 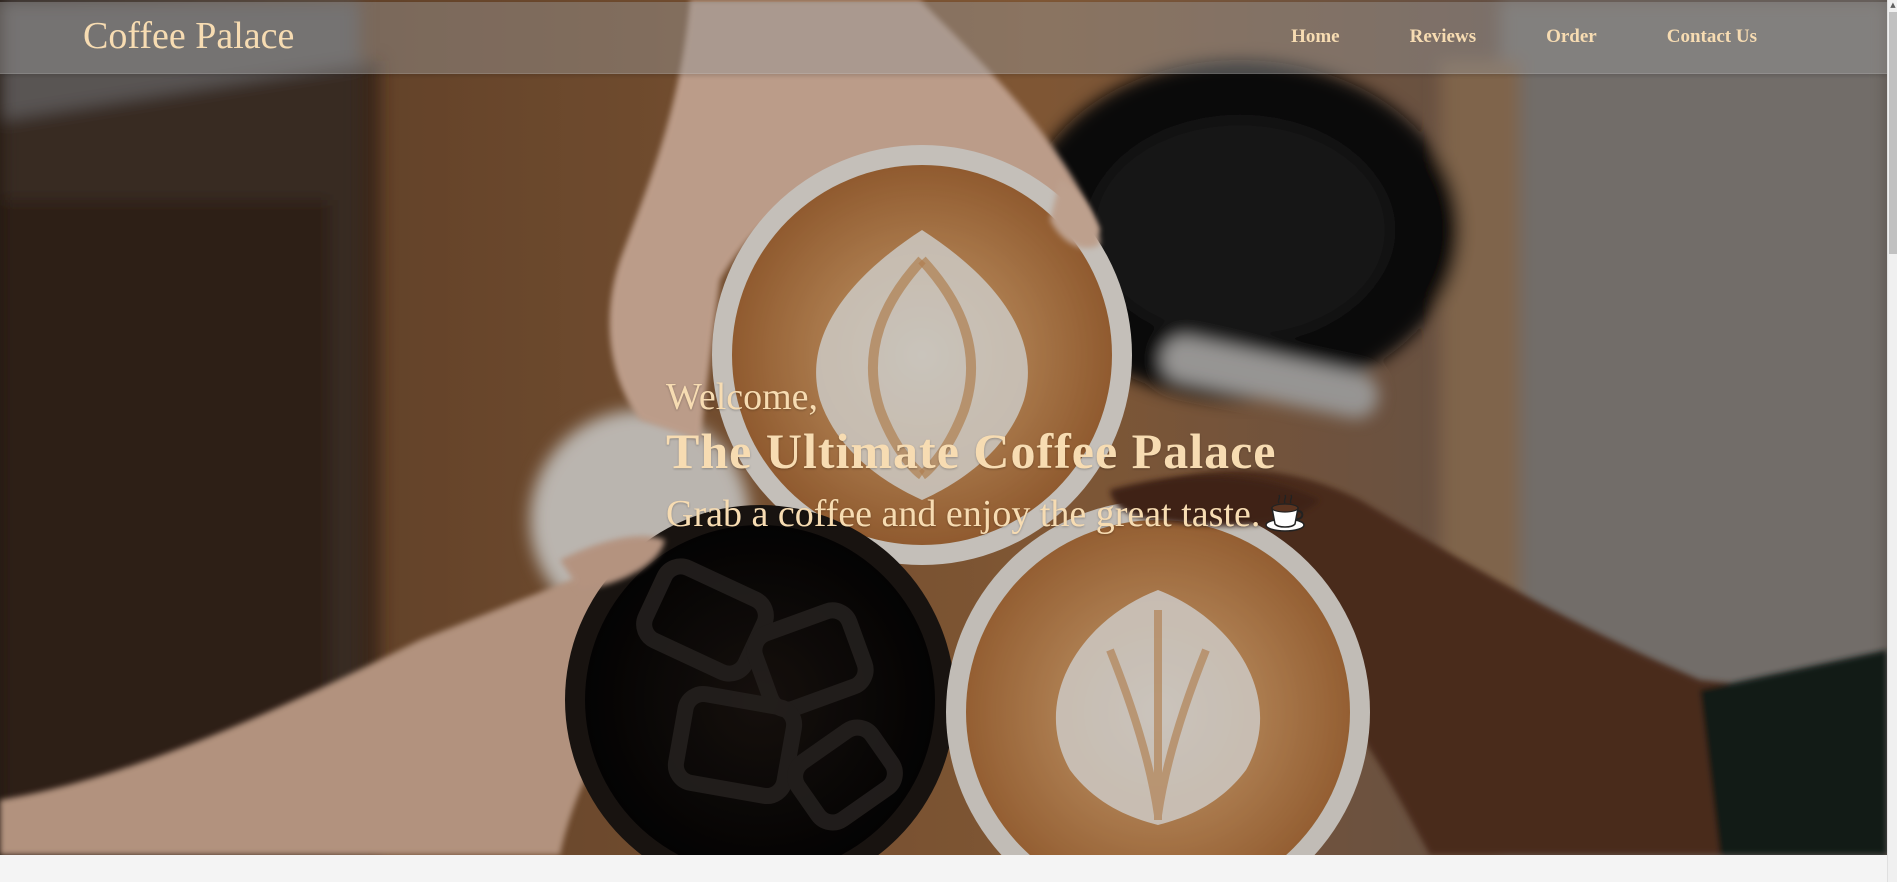 What do you see at coordinates (188, 36) in the screenshot?
I see `brand-logo: Coffee Palace` at bounding box center [188, 36].